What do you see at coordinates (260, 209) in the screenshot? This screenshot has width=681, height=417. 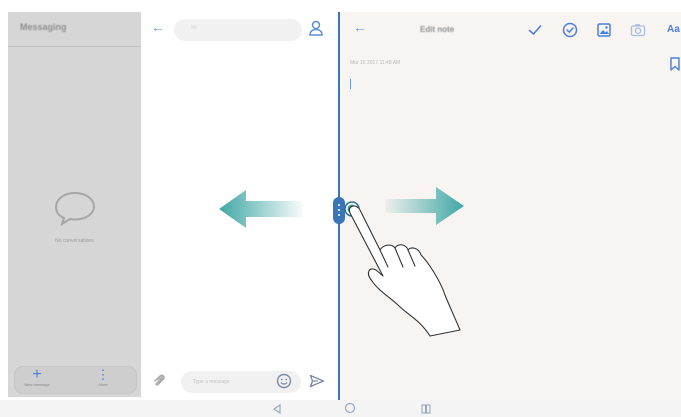 I see `arrow-left-icon` at bounding box center [260, 209].